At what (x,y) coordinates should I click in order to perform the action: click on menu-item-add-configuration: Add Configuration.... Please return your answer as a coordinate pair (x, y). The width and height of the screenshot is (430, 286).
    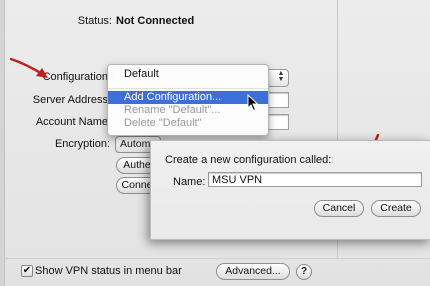
    Looking at the image, I should click on (188, 97).